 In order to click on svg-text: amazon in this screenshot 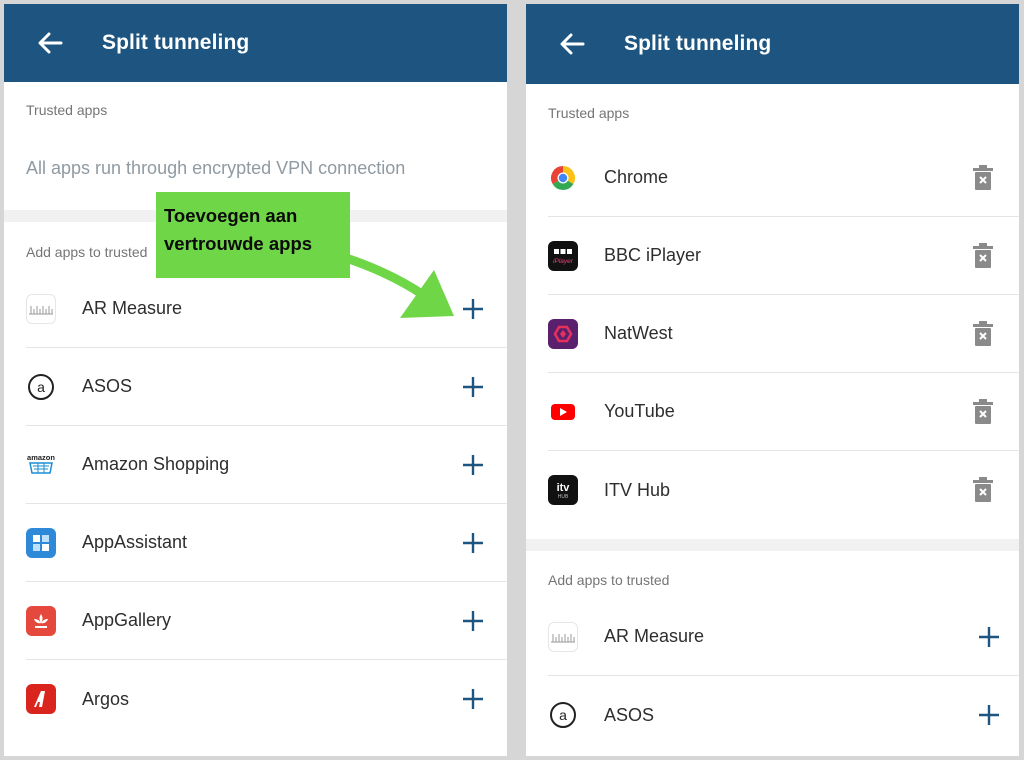, I will do `click(41, 457)`.